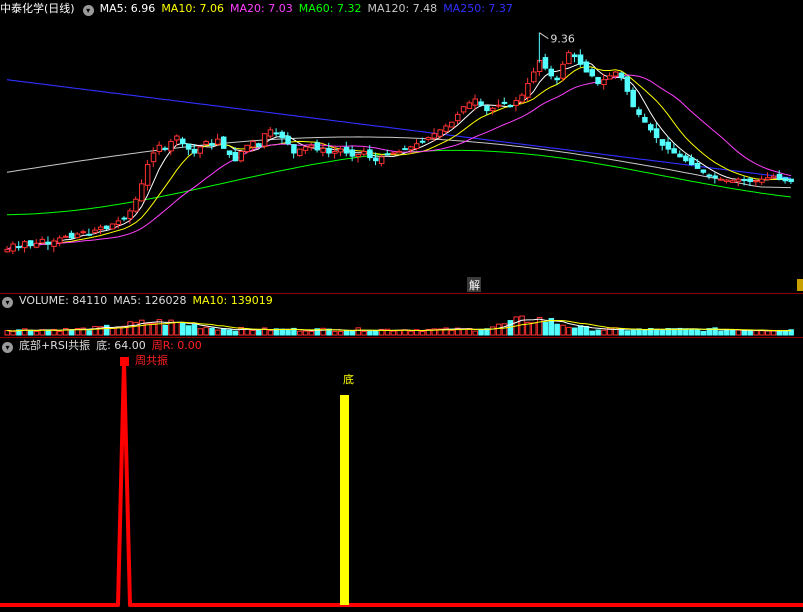  Describe the element at coordinates (124, 361) in the screenshot. I see `resonance-peak-marker` at that location.